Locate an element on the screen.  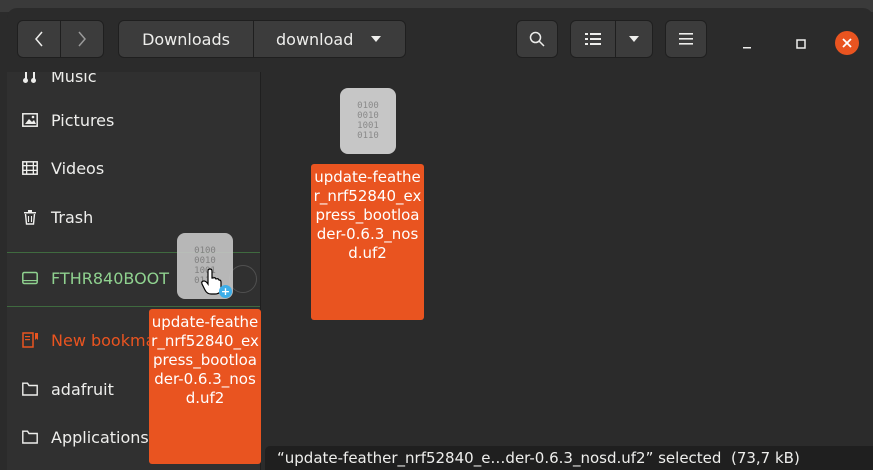
search-button is located at coordinates (537, 39).